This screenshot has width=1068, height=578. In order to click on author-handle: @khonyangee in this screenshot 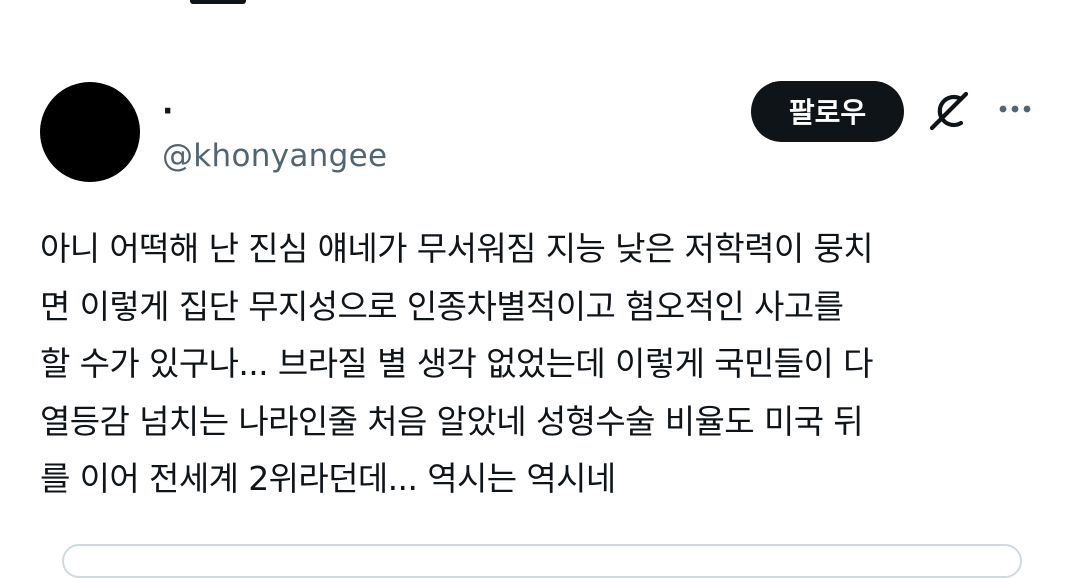, I will do `click(274, 156)`.